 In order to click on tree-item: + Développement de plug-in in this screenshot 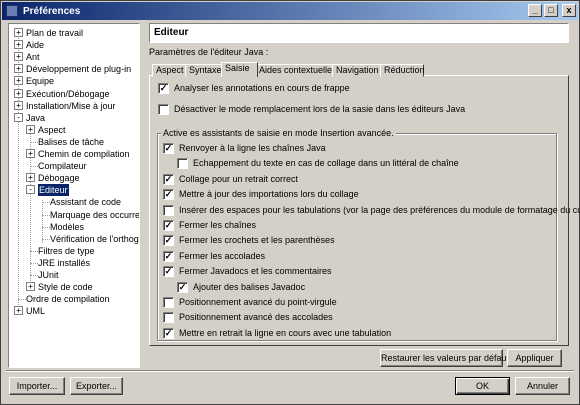, I will do `click(74, 69)`.